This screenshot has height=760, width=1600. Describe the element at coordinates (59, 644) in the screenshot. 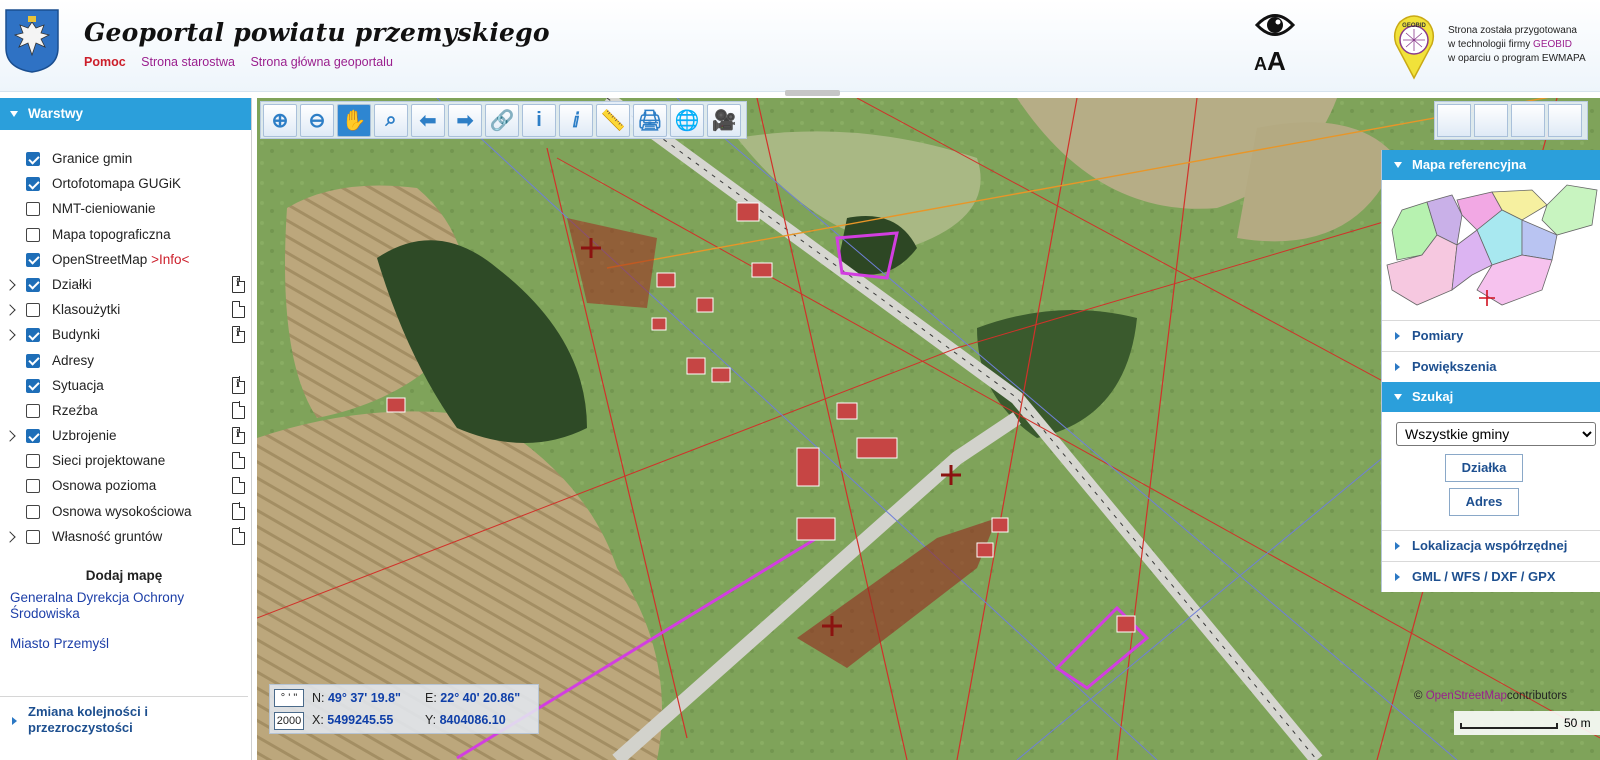

I see `add-map-przemysl-link: Miasto Przemyśl` at that location.